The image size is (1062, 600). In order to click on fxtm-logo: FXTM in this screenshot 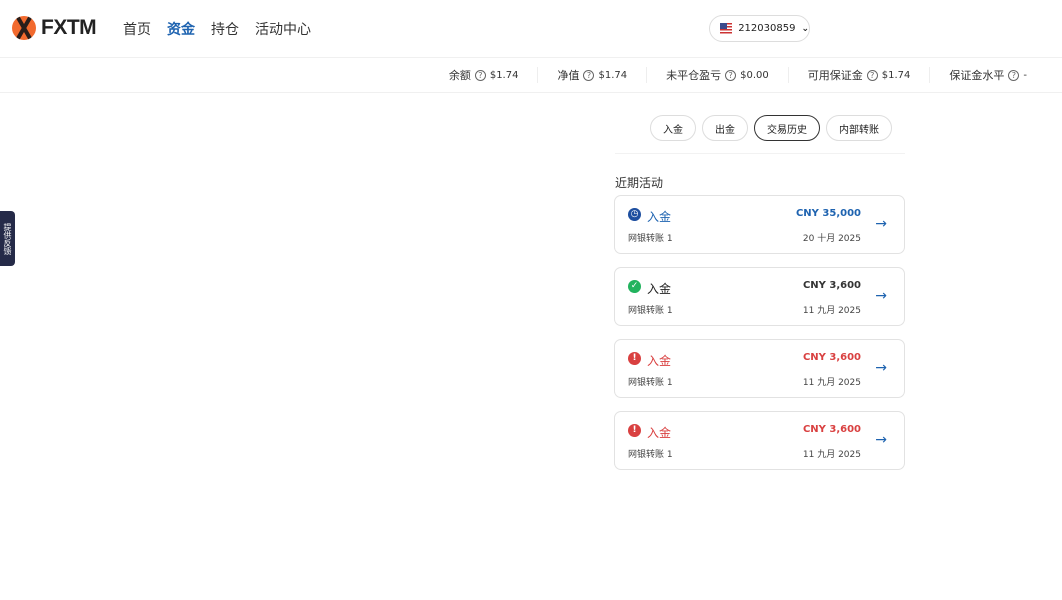, I will do `click(54, 28)`.